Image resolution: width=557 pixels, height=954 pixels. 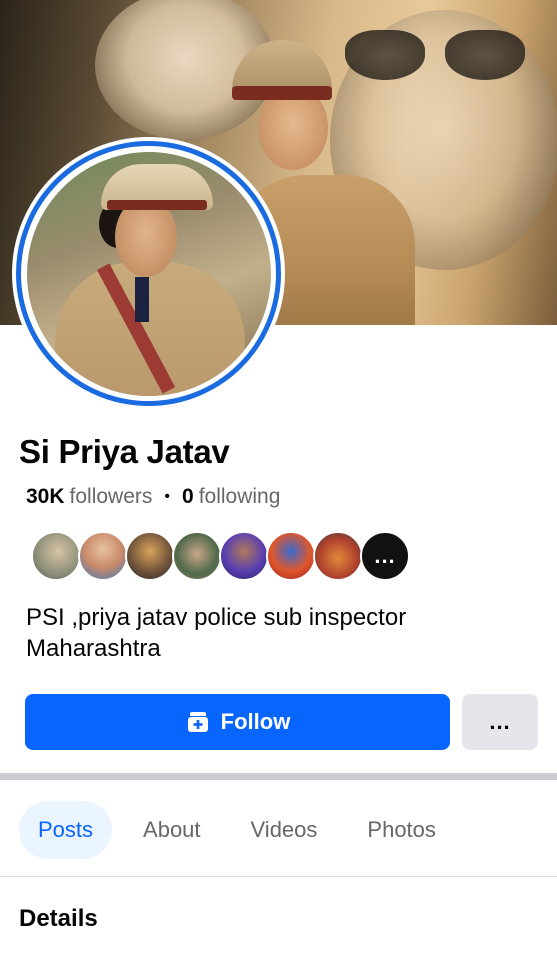 What do you see at coordinates (45, 497) in the screenshot?
I see `followers-count: 30K` at bounding box center [45, 497].